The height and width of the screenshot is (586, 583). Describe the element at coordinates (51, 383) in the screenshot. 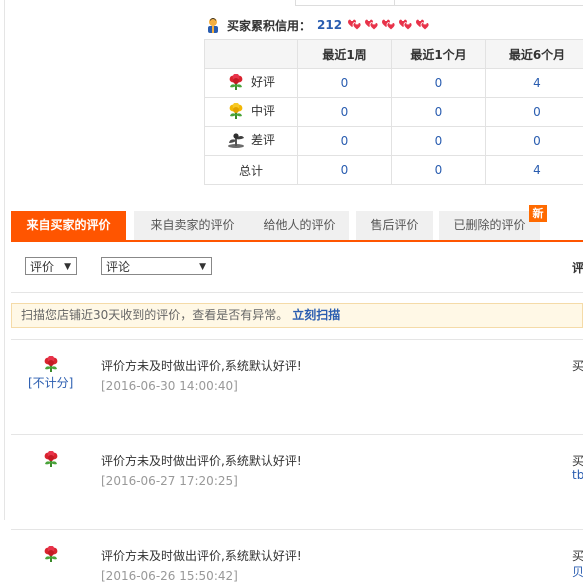

I see `uncounted-label: [不计分]` at that location.